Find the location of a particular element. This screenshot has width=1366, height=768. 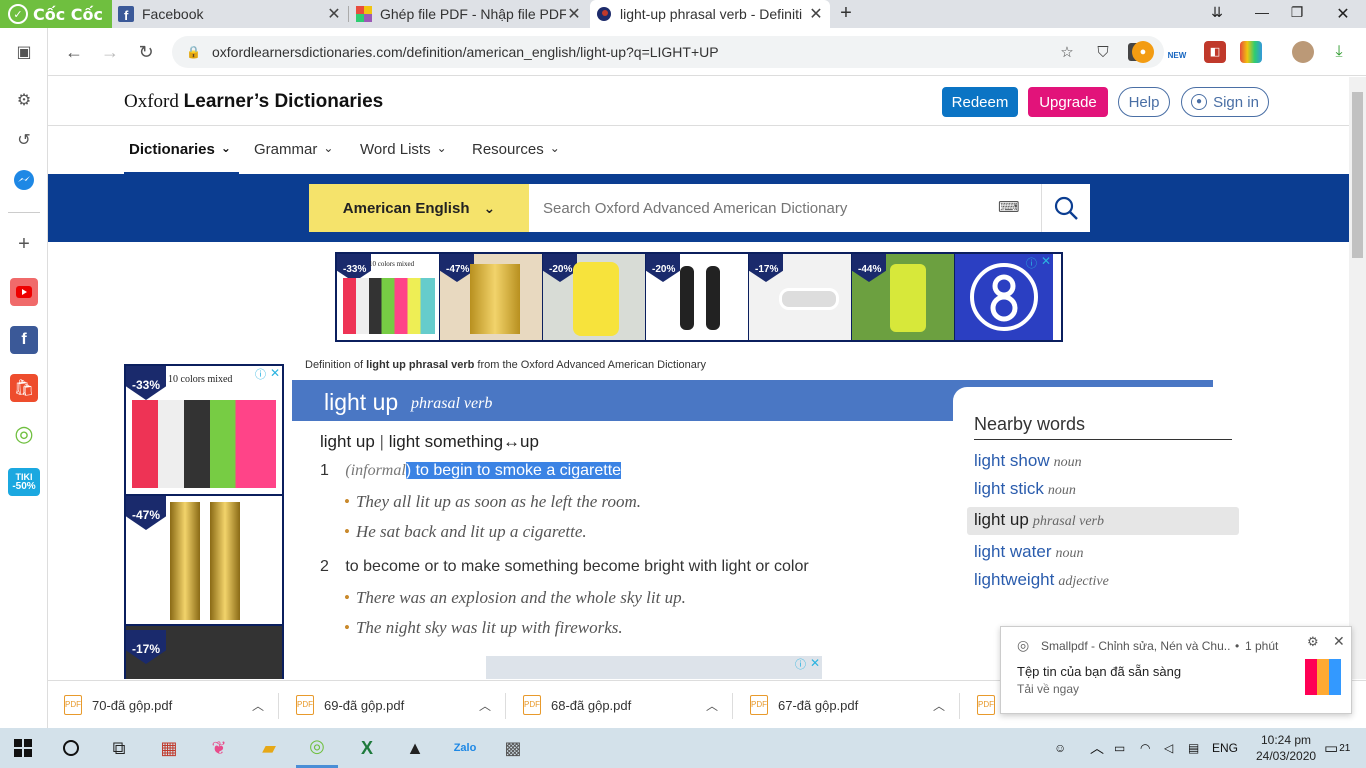

downloads-arrow-icon: ⤓ is located at coordinates (1339, 52).